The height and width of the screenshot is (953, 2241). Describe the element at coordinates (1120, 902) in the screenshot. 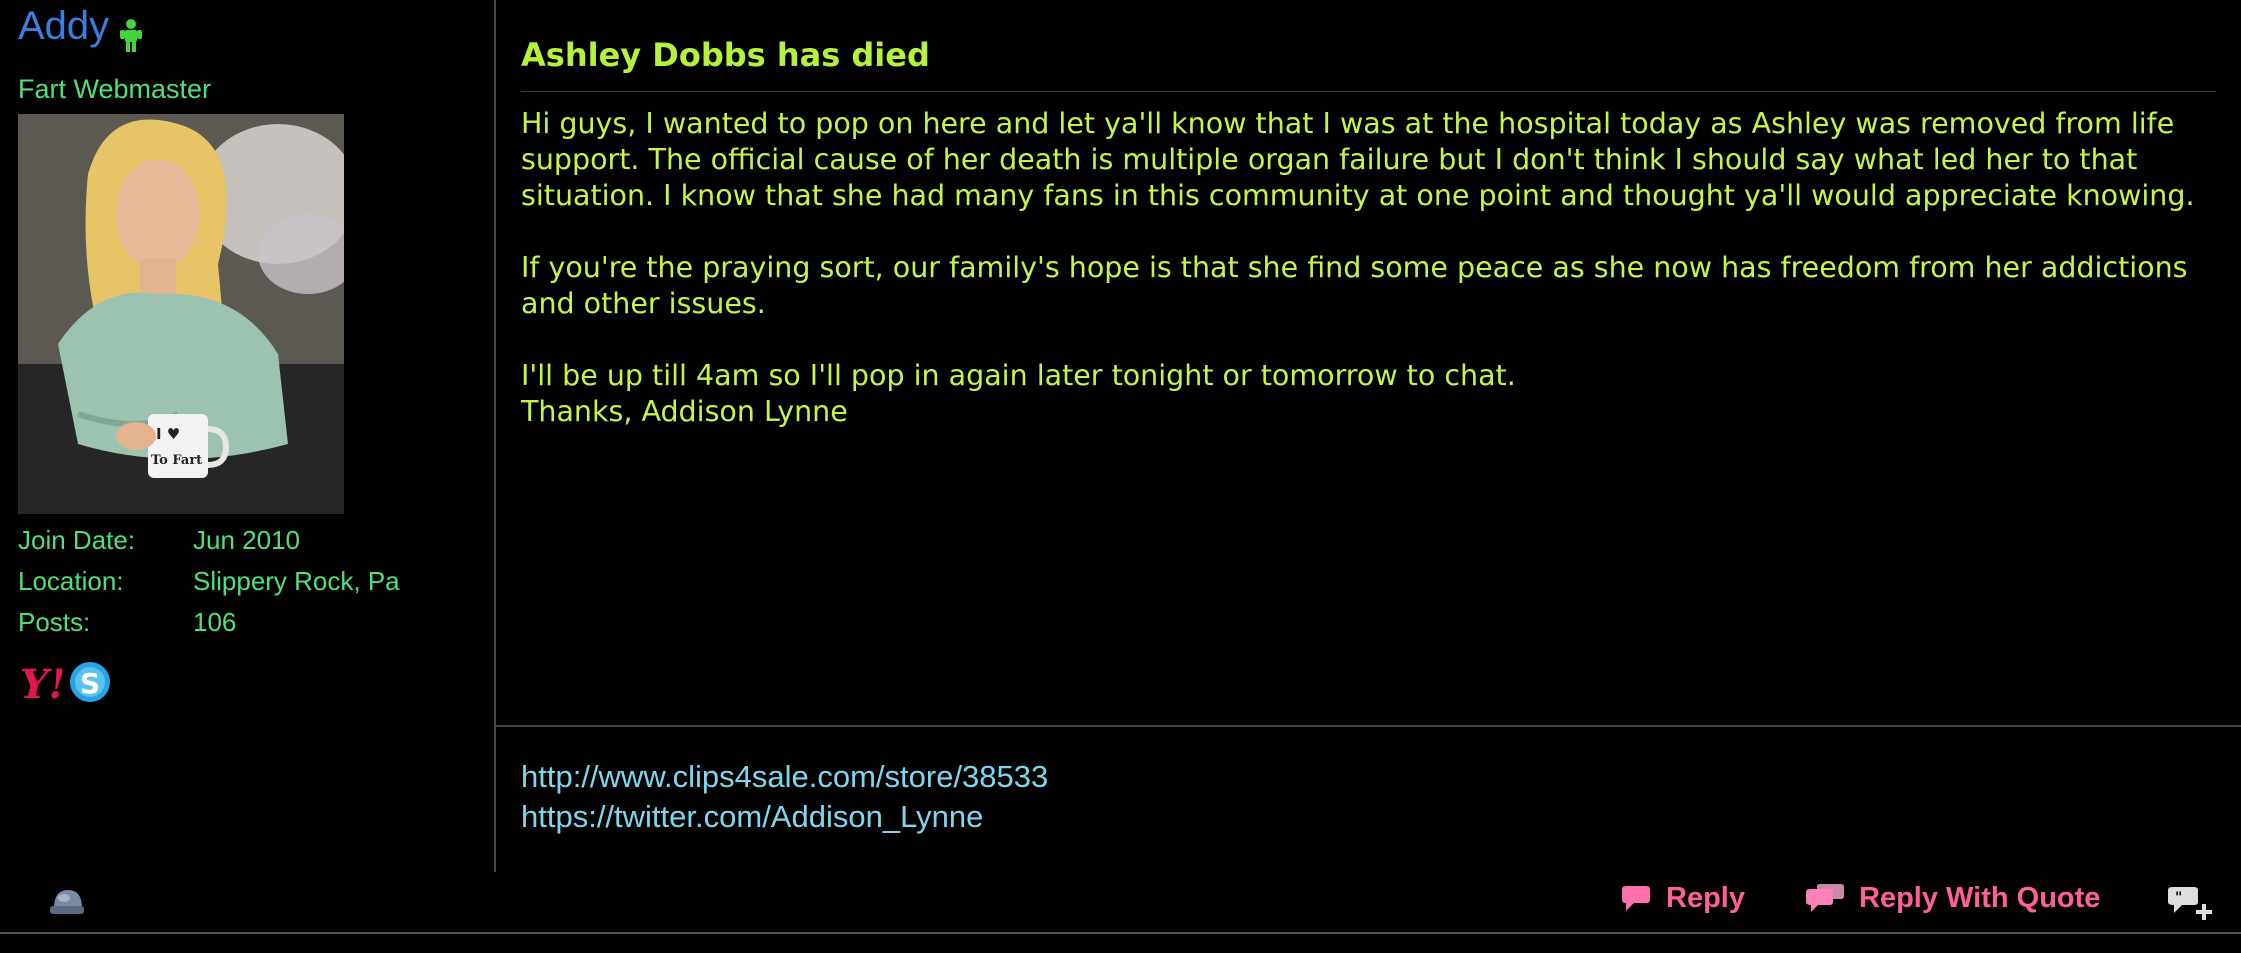

I see `post-footer: Reply Reply With Quote "` at that location.